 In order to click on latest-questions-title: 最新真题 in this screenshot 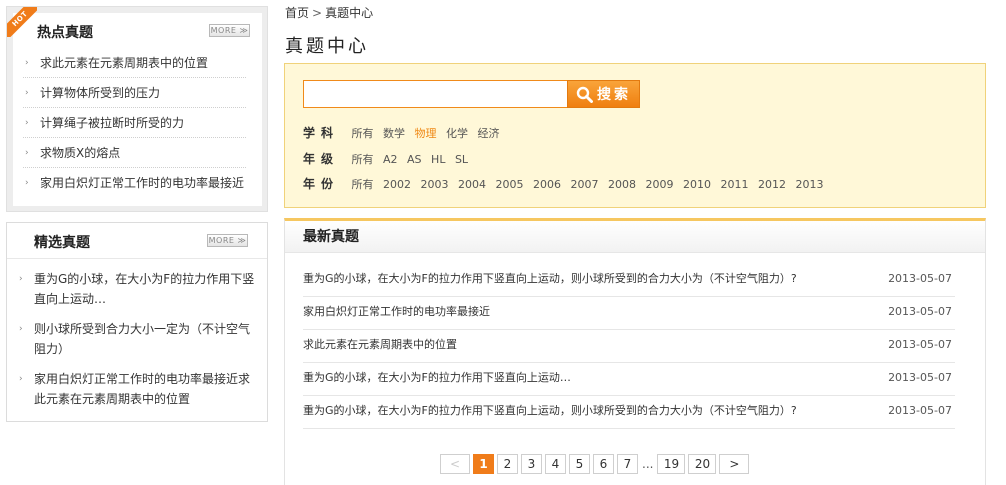, I will do `click(635, 237)`.